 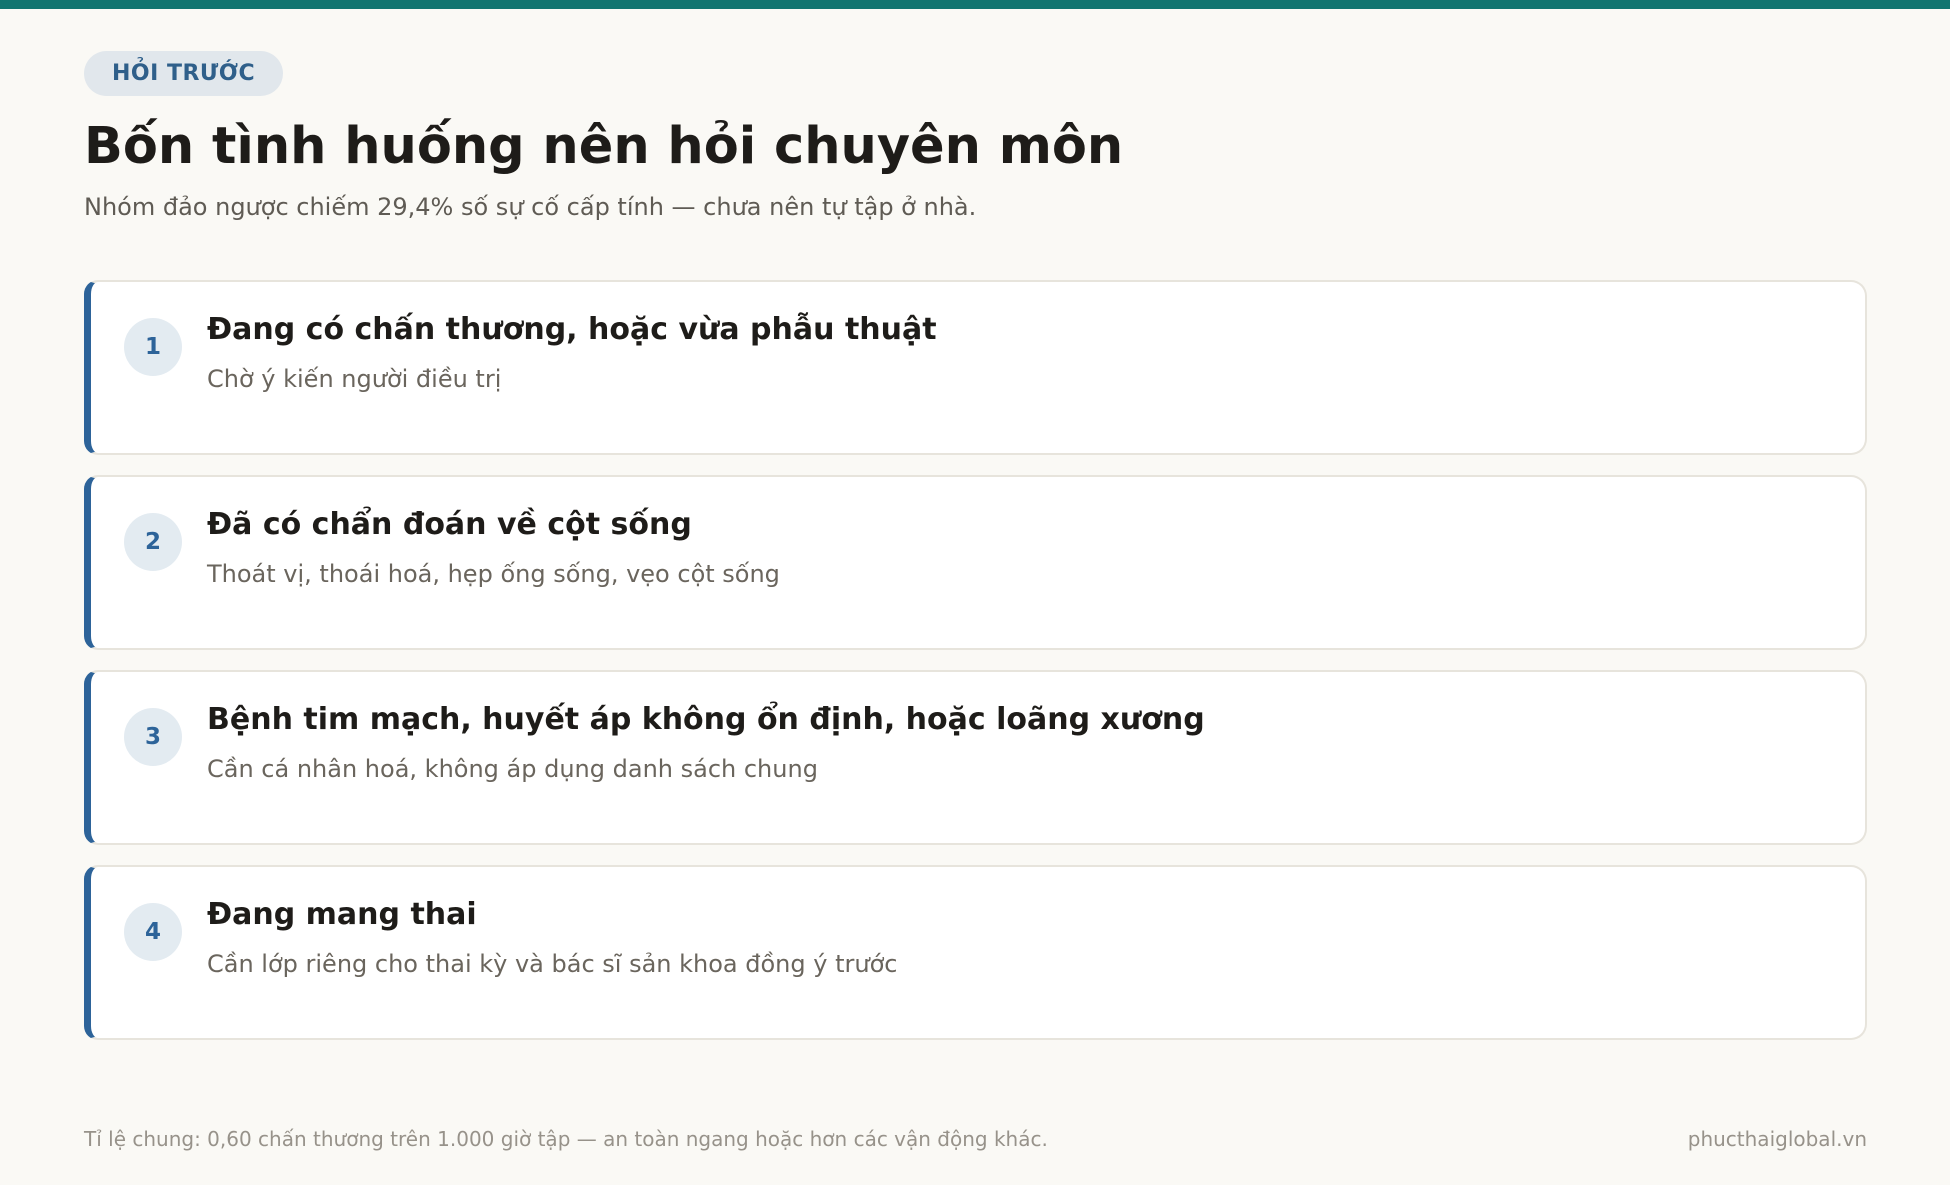 What do you see at coordinates (354, 379) in the screenshot?
I see `card-description: Chờ ý kiến người điều trị` at bounding box center [354, 379].